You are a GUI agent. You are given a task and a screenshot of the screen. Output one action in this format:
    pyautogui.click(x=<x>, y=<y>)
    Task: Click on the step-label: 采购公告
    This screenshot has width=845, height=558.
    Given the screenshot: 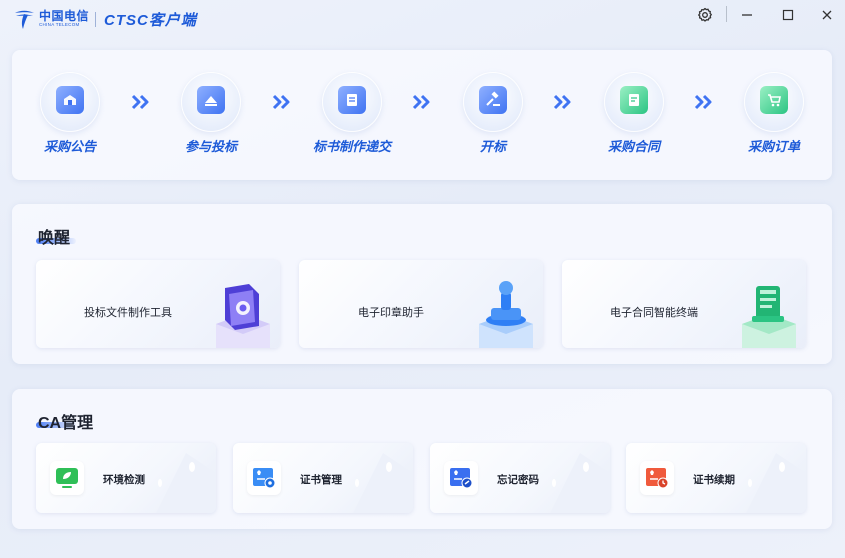 What is the action you would take?
    pyautogui.click(x=69, y=146)
    